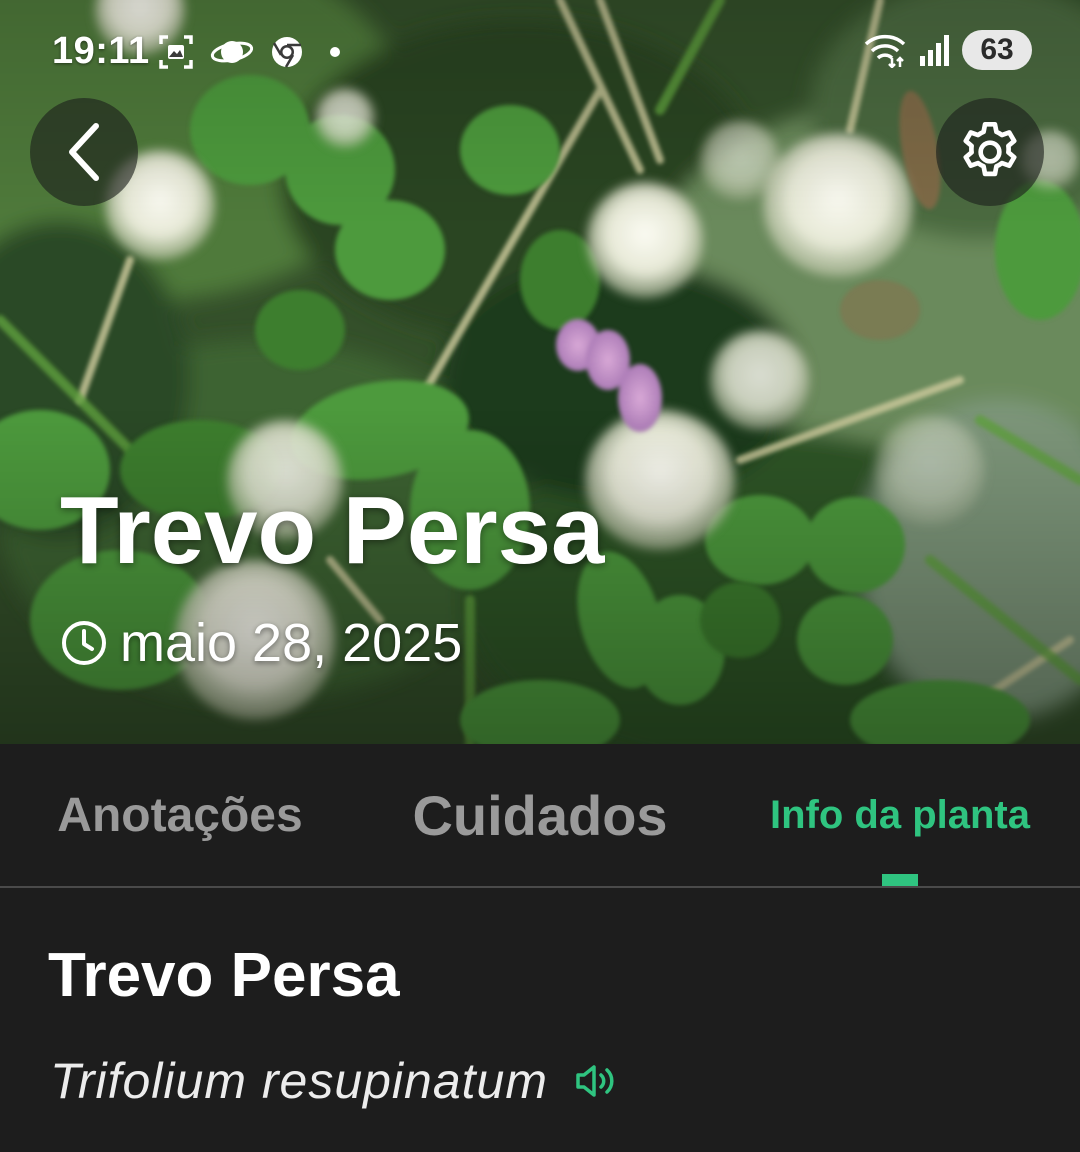  I want to click on status-time: 19:11, so click(101, 51).